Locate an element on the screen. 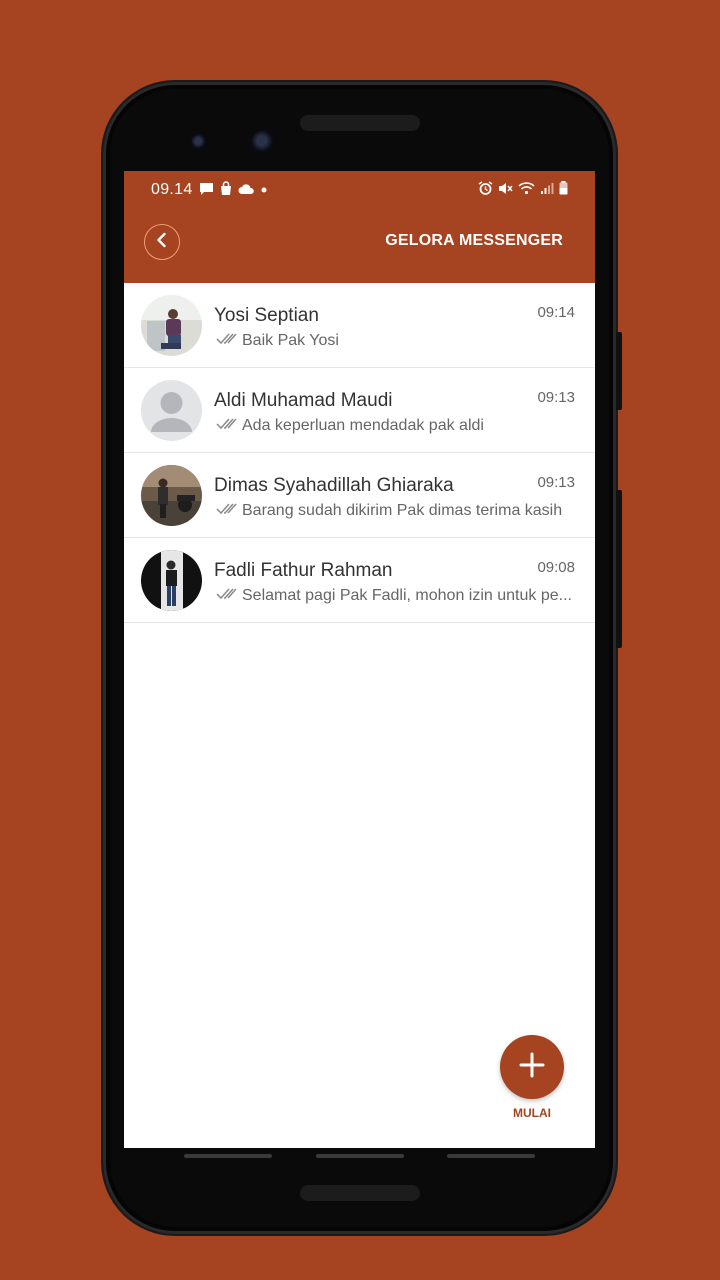  chevron-left-icon is located at coordinates (162, 242).